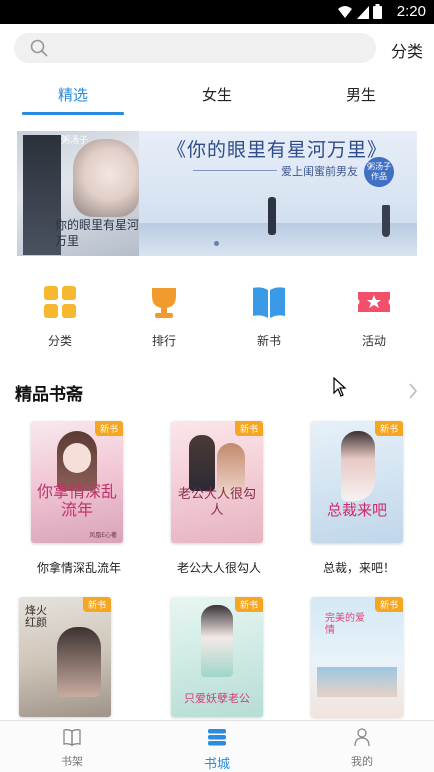 Image resolution: width=434 pixels, height=772 pixels. I want to click on trophy-icon, so click(164, 302).